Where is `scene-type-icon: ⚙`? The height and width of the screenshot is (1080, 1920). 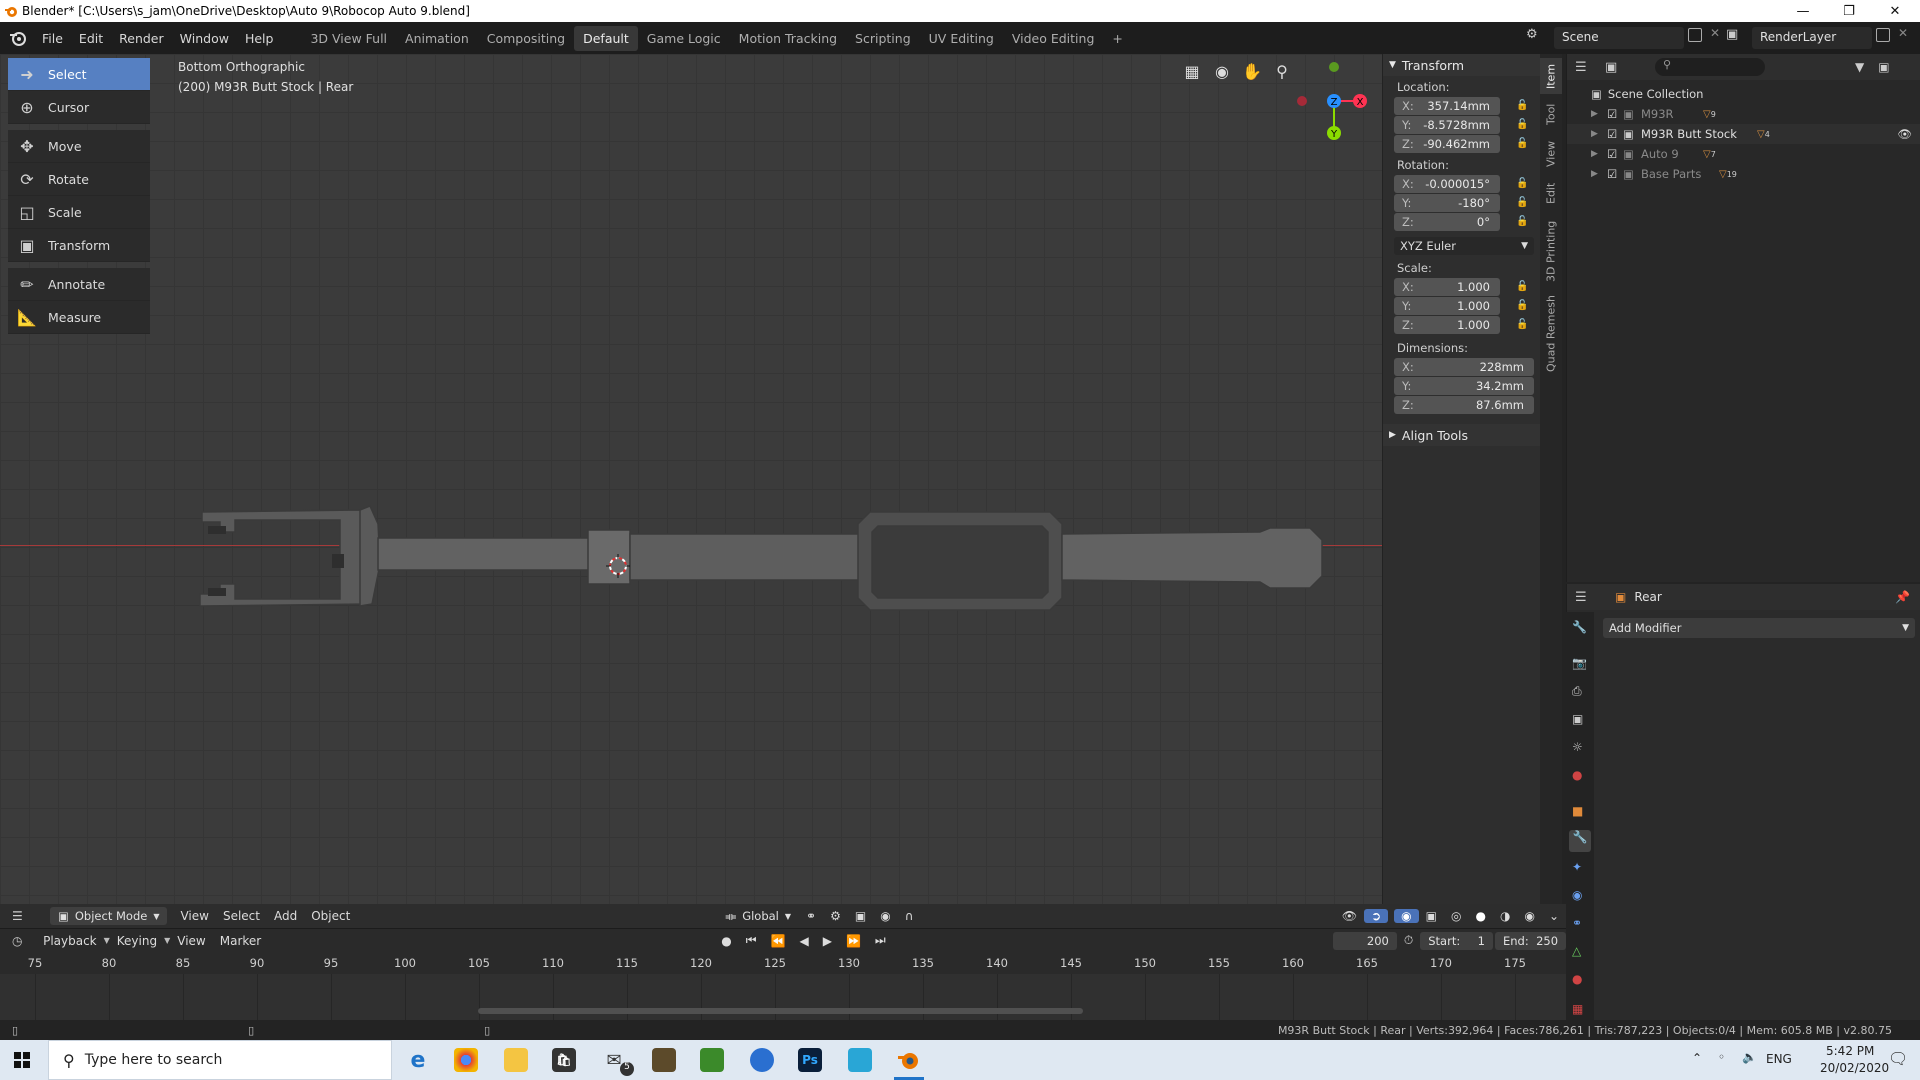
scene-type-icon: ⚙ is located at coordinates (1534, 37).